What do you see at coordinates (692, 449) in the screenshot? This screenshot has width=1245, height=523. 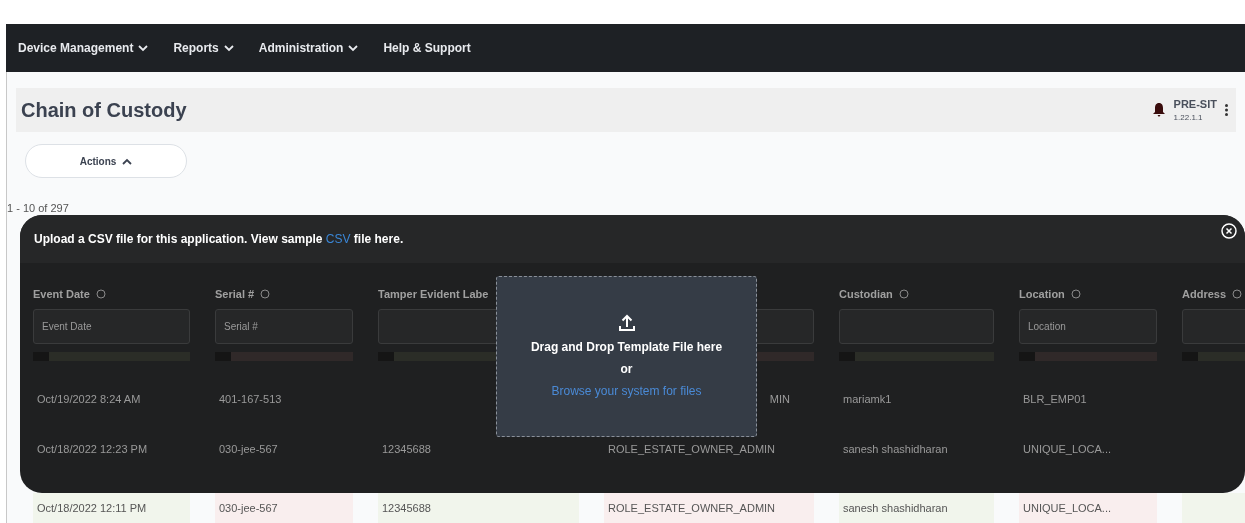 I see `table-cell-text: ROLE_ESTATE_OWNER_ADMIN` at bounding box center [692, 449].